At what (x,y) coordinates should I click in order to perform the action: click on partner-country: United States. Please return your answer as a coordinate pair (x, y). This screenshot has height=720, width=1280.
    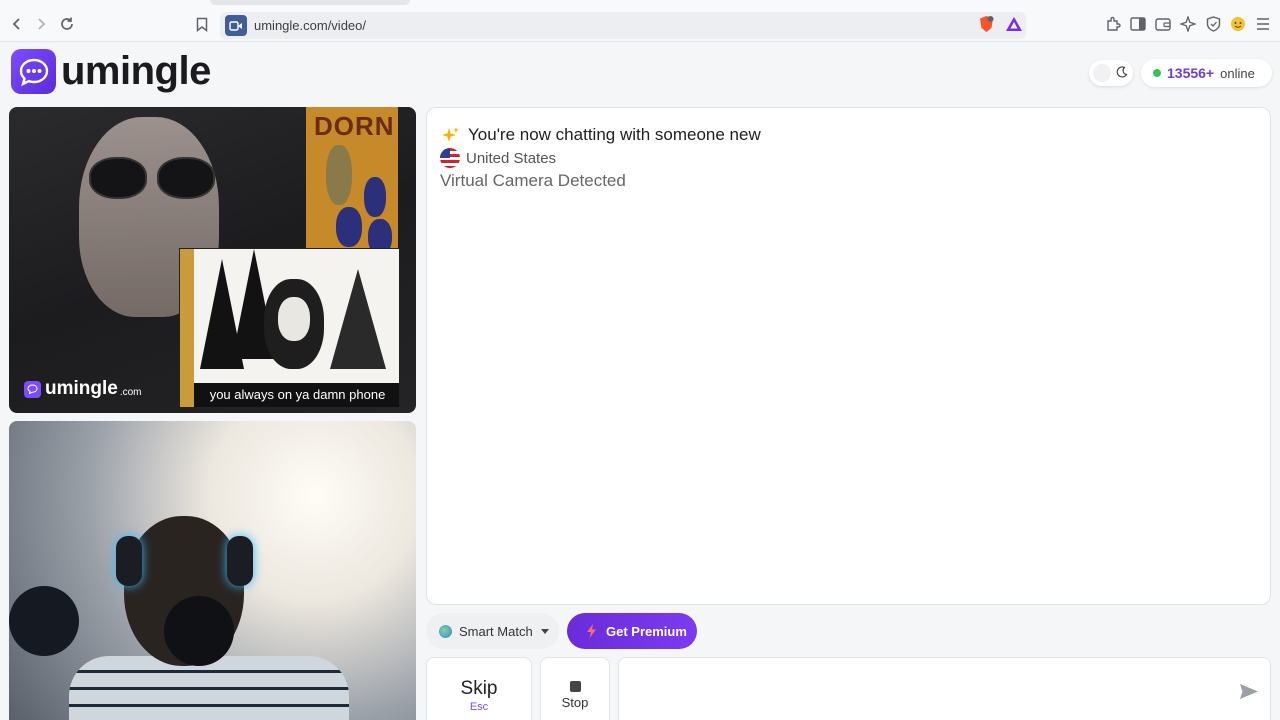
    Looking at the image, I should click on (498, 158).